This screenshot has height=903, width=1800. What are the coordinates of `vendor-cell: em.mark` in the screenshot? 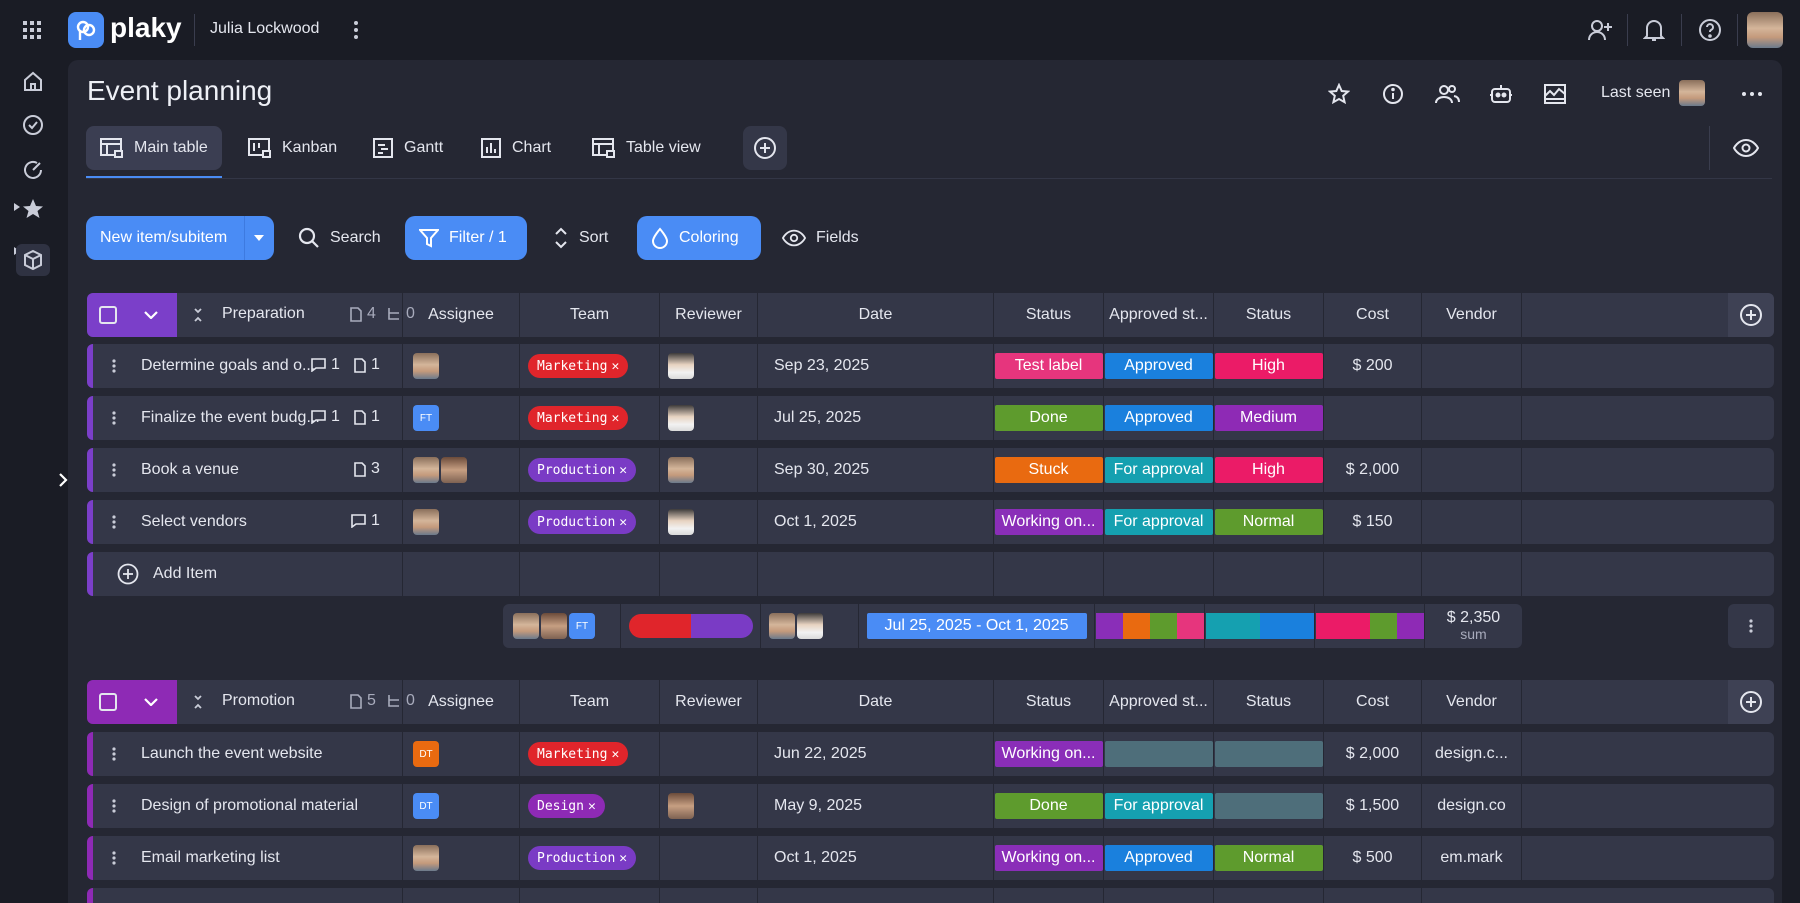 It's located at (1471, 858).